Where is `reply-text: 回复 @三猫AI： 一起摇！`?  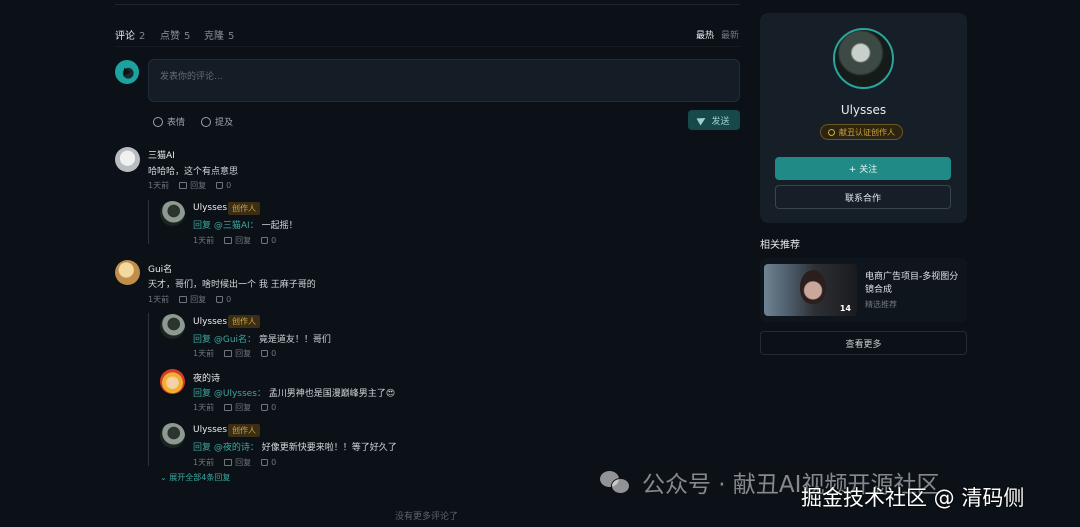 reply-text: 回复 @三猫AI： 一起摇！ is located at coordinates (245, 224).